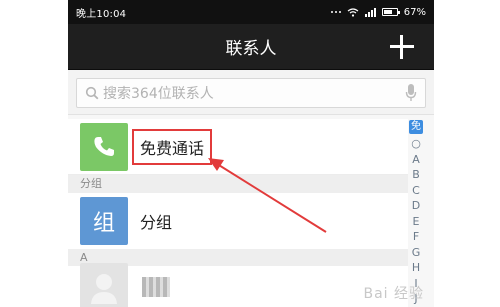 Image resolution: width=500 pixels, height=307 pixels. Describe the element at coordinates (378, 12) in the screenshot. I see `status-indicators: 67%` at that location.